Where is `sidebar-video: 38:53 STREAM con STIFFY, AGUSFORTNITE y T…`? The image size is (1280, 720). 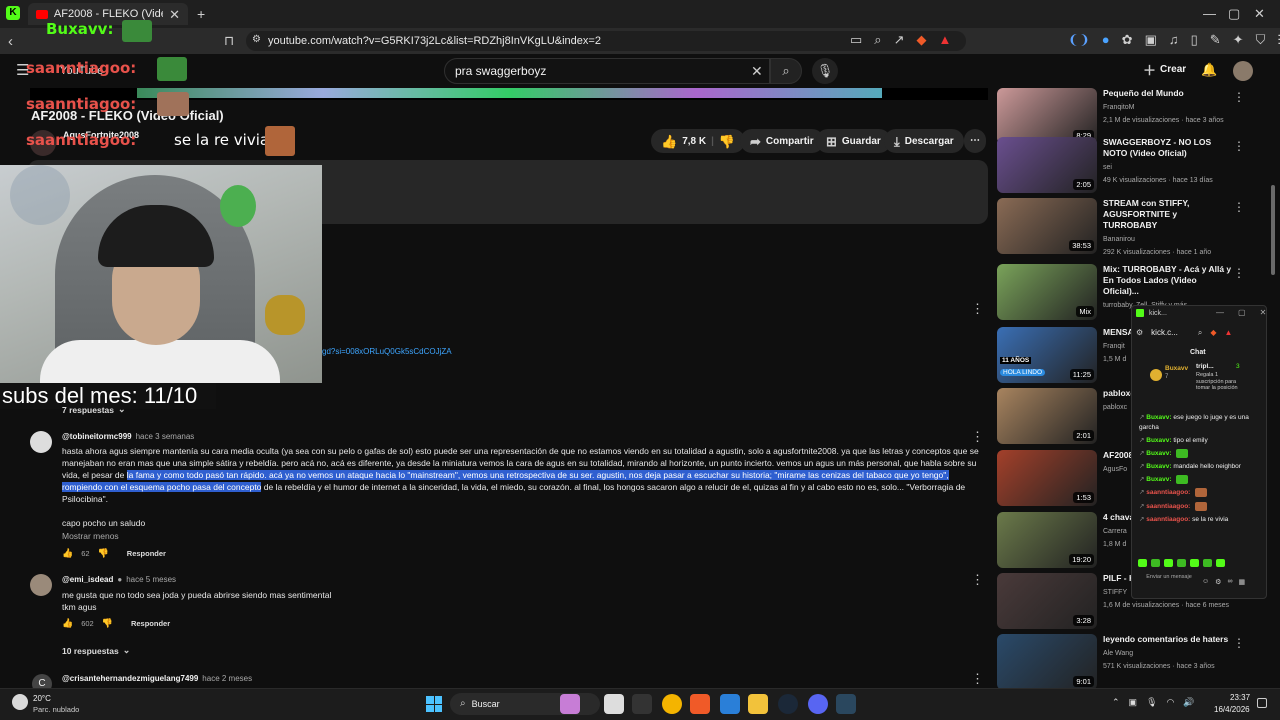 sidebar-video: 38:53 STREAM con STIFFY, AGUSFORTNITE y T… is located at coordinates (1137, 227).